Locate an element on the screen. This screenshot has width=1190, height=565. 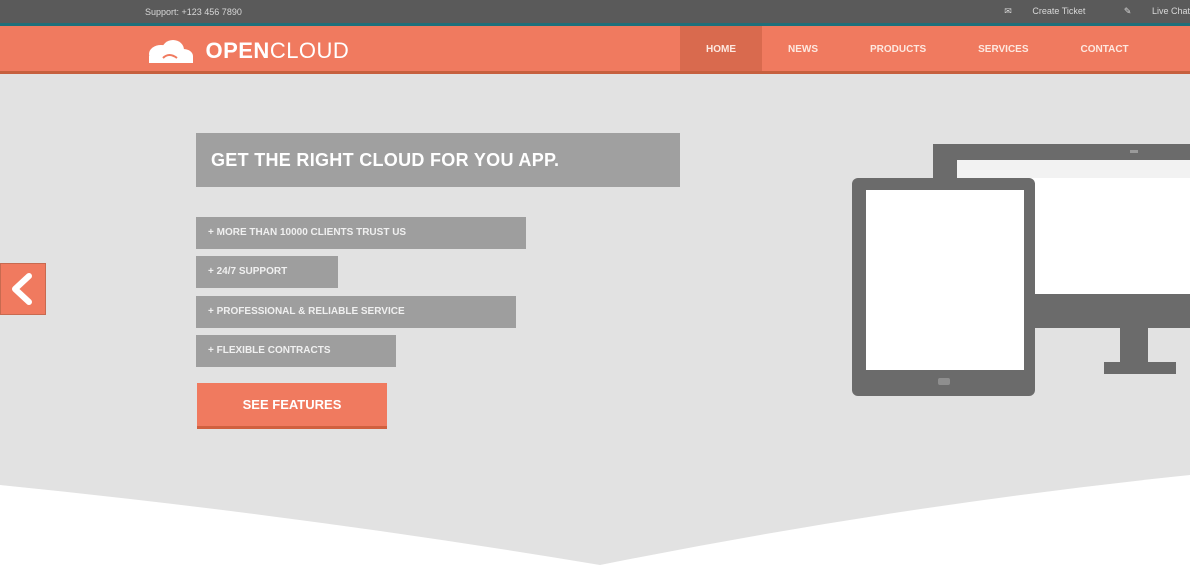
slider-prev-button is located at coordinates (23, 289).